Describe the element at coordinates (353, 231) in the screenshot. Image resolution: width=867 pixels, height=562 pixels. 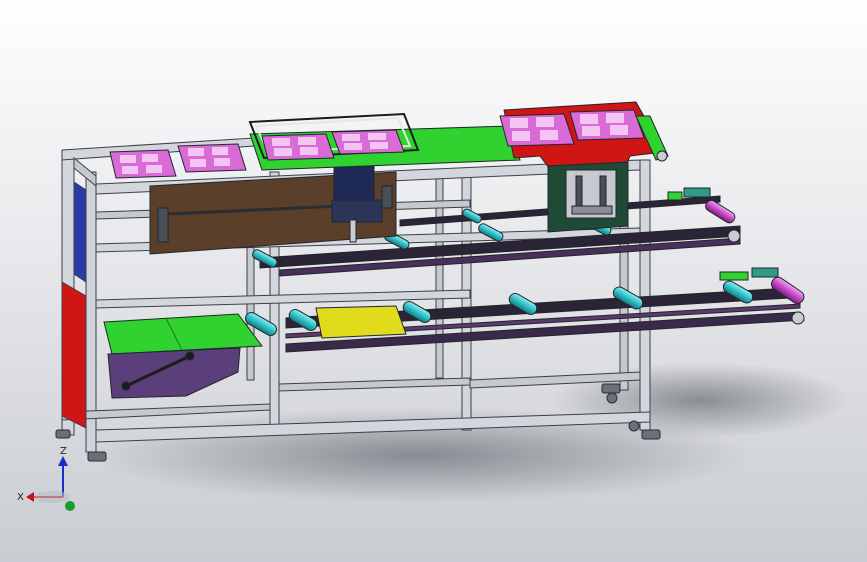
I see `slide-rod` at that location.